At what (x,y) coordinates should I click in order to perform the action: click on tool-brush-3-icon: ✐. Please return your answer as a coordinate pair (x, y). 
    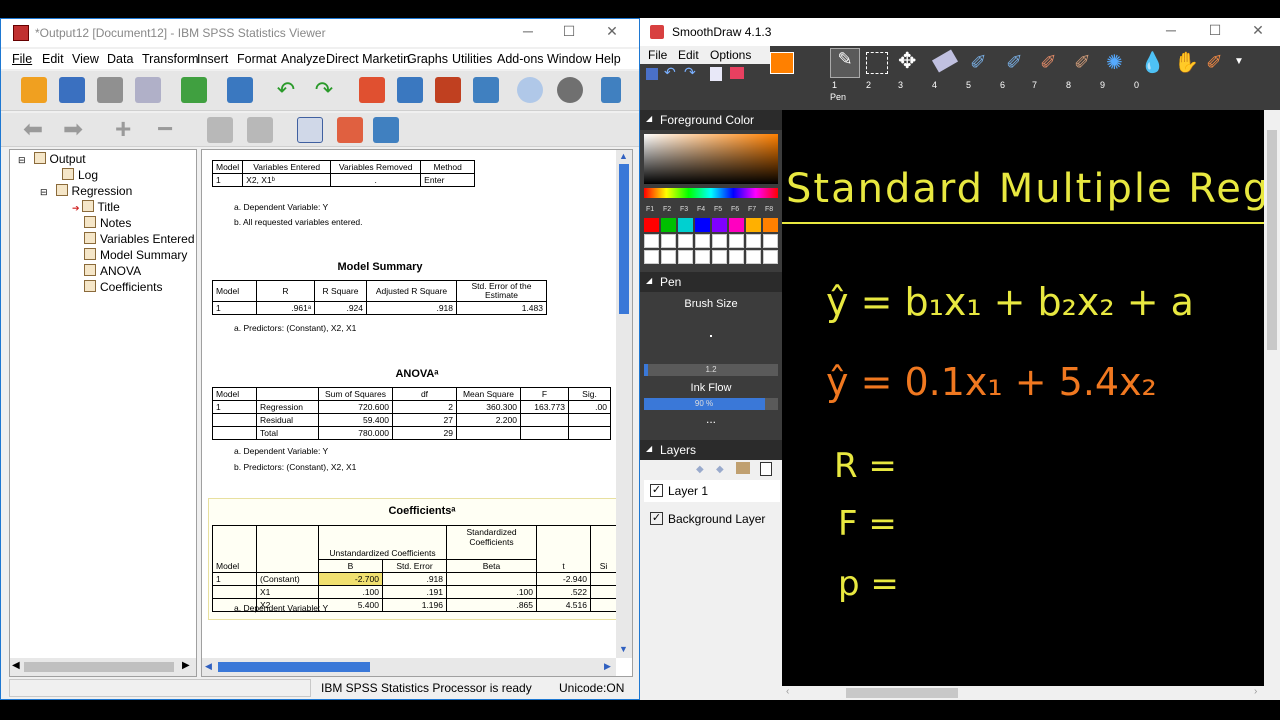
    Looking at the image, I should click on (1048, 62).